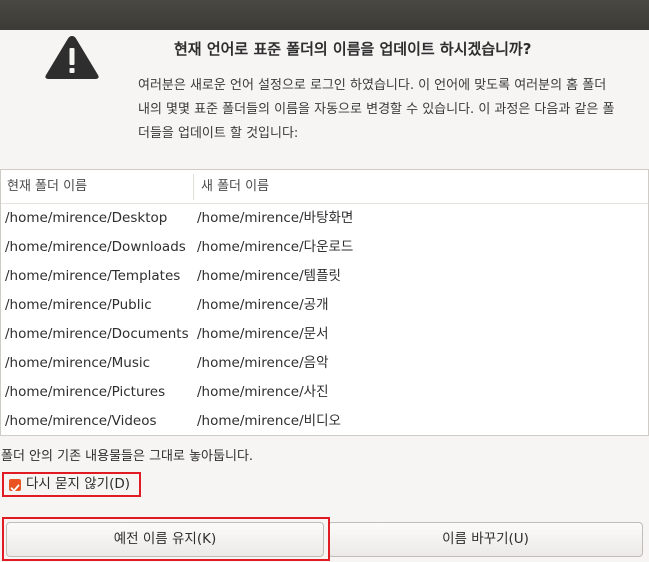 The width and height of the screenshot is (649, 562). What do you see at coordinates (86, 218) in the screenshot?
I see `current-folder-cell: /home/mirence/Desktop` at bounding box center [86, 218].